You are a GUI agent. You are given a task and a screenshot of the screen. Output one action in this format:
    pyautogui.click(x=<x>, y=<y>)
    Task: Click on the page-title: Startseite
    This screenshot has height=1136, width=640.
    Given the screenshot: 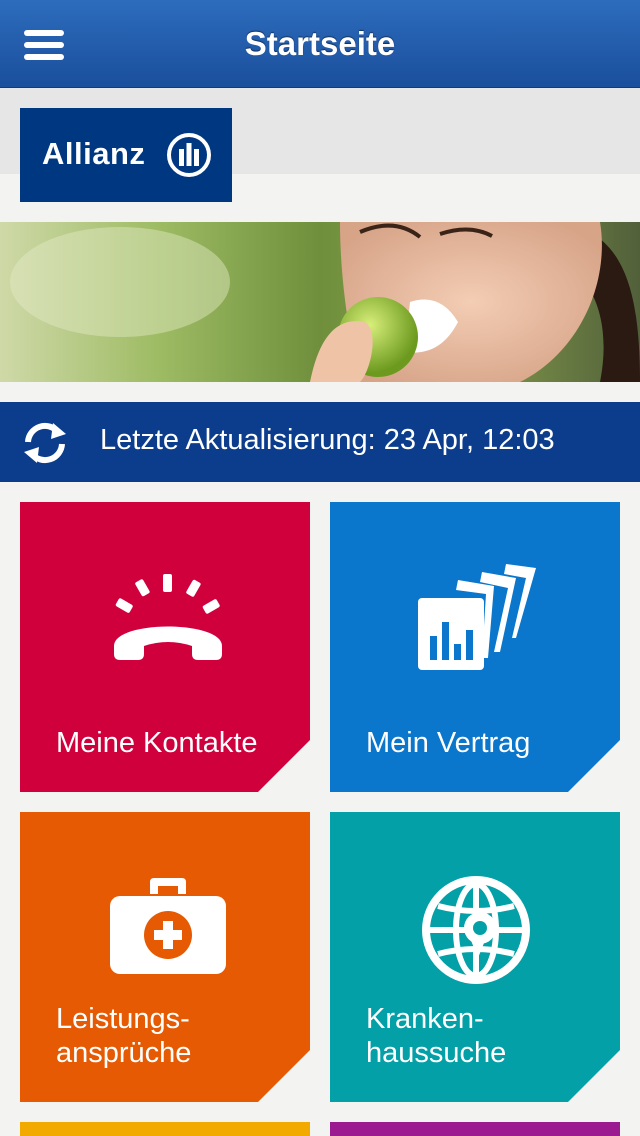 What is the action you would take?
    pyautogui.click(x=320, y=43)
    